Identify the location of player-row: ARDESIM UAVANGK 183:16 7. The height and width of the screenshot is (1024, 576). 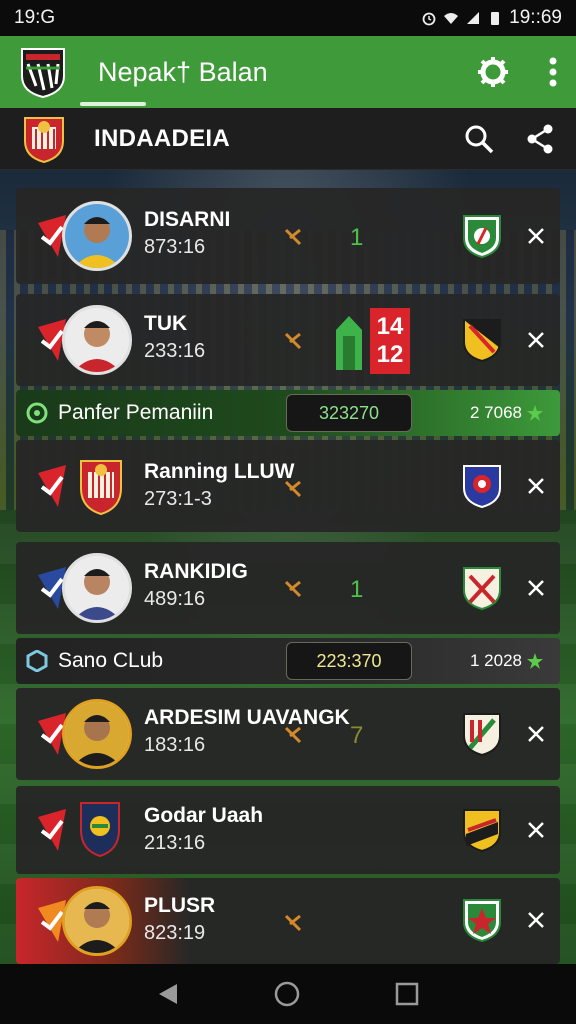
(288, 734).